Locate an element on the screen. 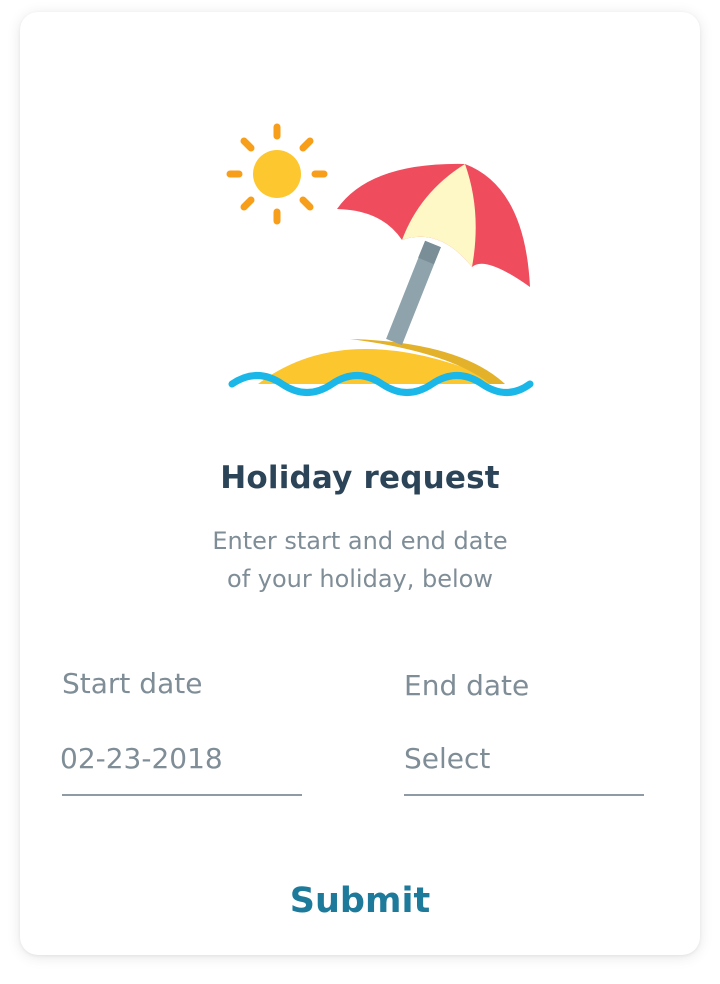 This screenshot has height=984, width=720. subtitle-line-2: of your holiday, below is located at coordinates (360, 579).